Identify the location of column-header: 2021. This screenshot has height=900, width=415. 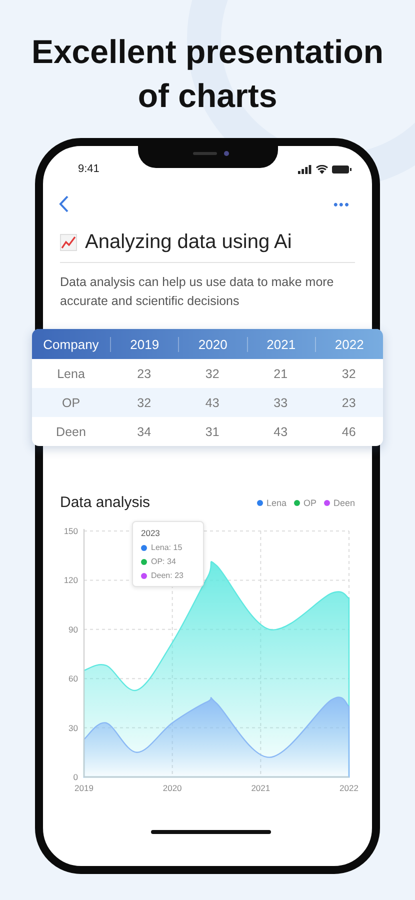
(280, 344).